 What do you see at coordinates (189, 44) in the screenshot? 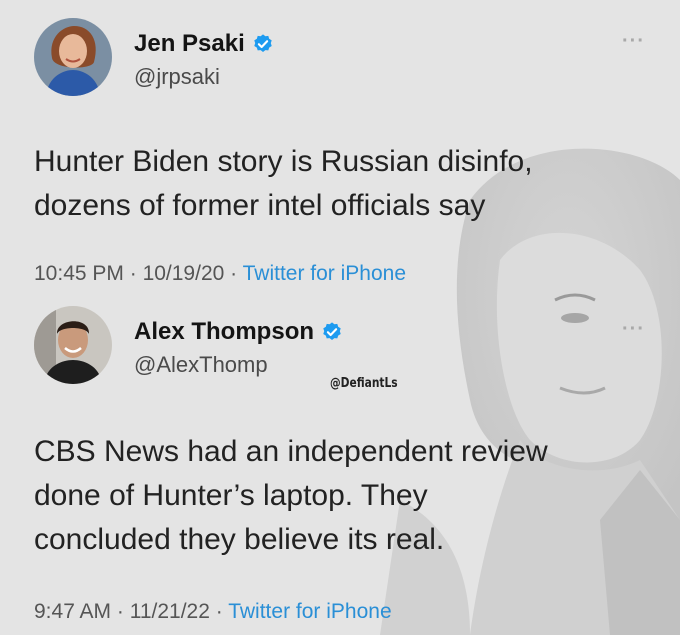
I see `author-name: Jen Psaki` at bounding box center [189, 44].